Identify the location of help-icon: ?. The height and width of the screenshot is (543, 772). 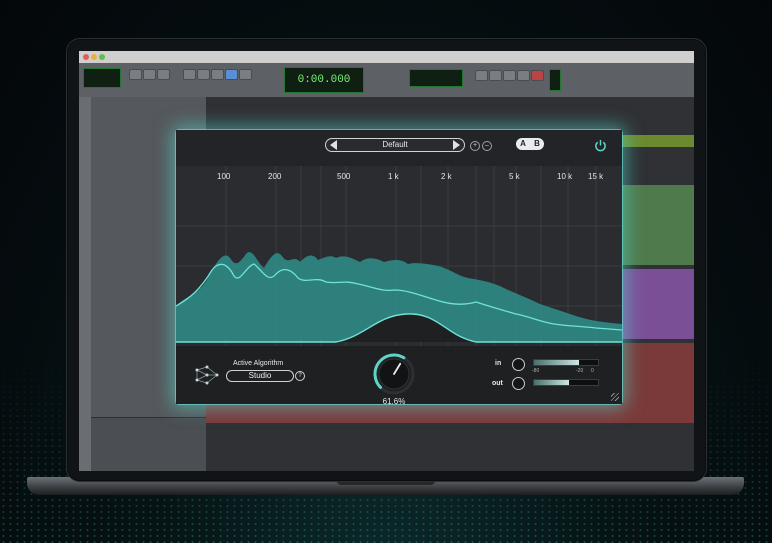
(300, 376).